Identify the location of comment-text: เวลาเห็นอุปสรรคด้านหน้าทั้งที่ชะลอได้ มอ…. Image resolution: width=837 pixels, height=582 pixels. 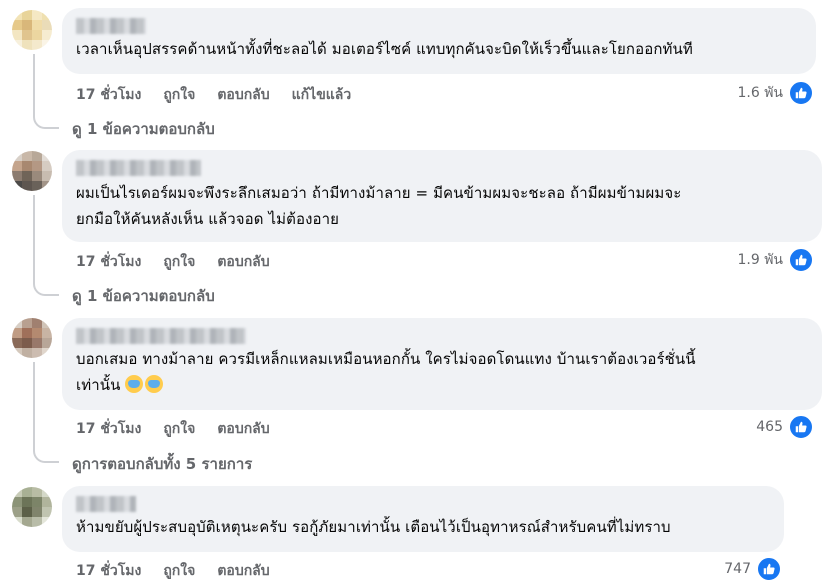
(384, 49).